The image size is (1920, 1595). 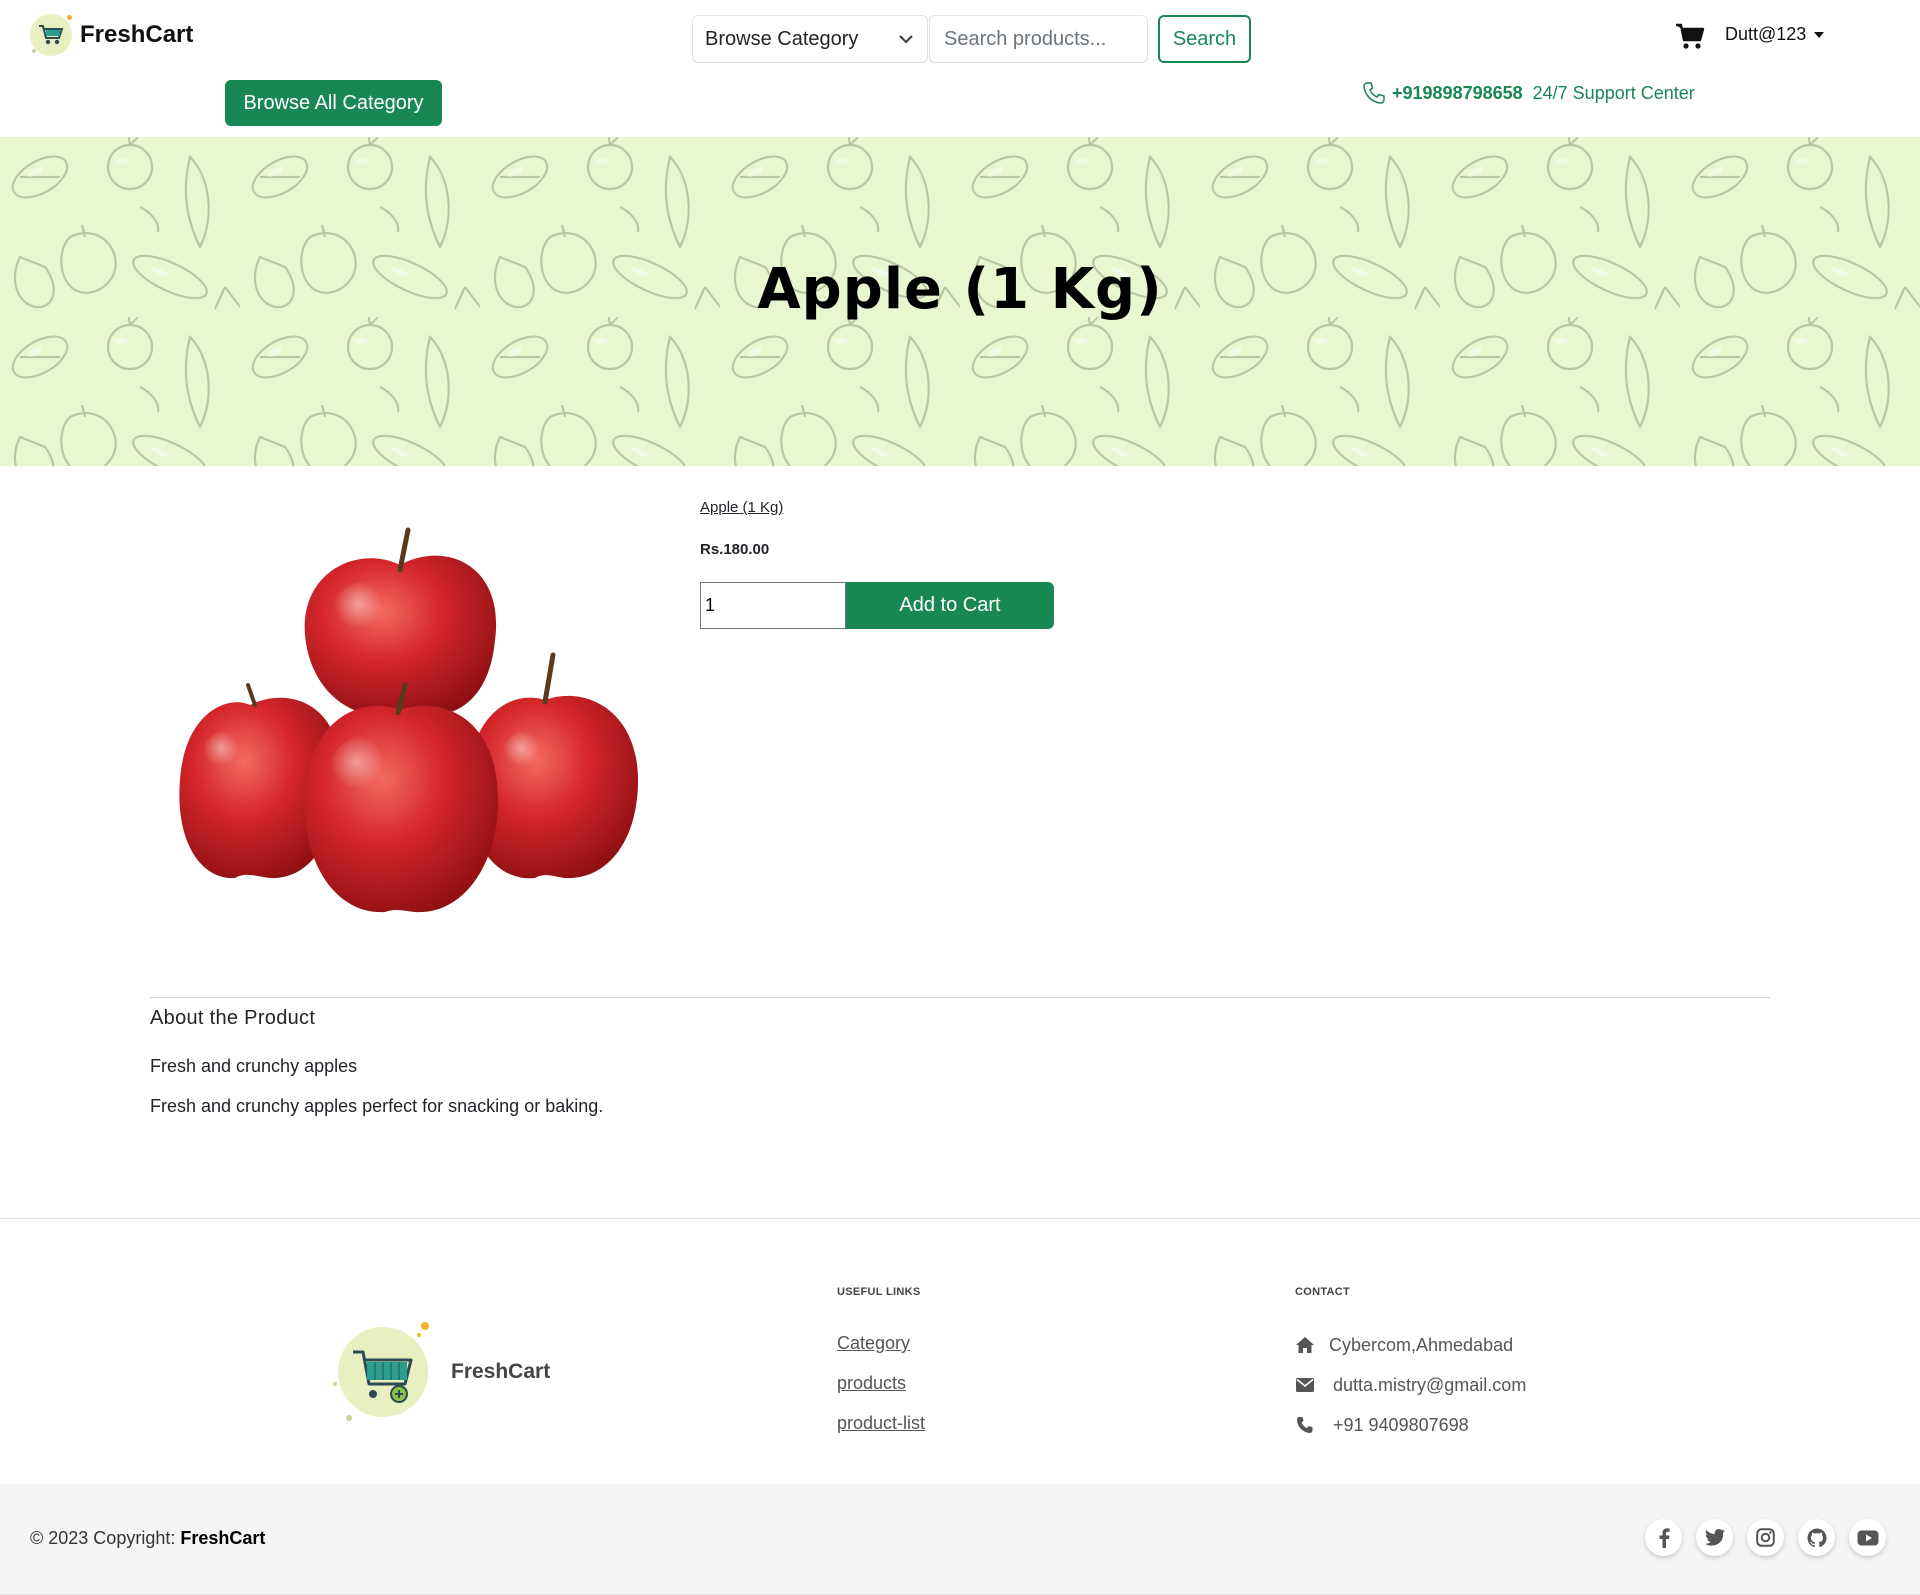 I want to click on hero-title: Apple (1 Kg), so click(x=960, y=289).